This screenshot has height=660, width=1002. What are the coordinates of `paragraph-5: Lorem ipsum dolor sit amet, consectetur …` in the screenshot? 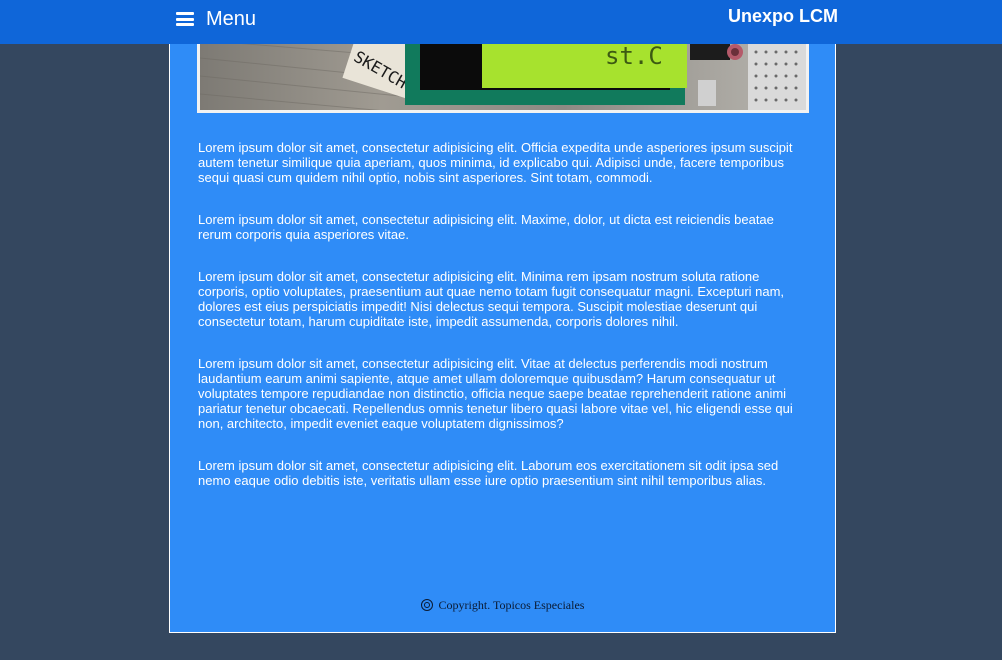 It's located at (488, 473).